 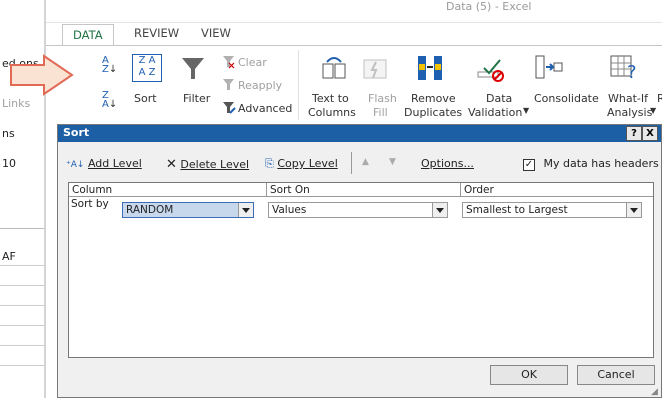 I want to click on dialog-title-bar: Sort ? X, so click(x=359, y=133).